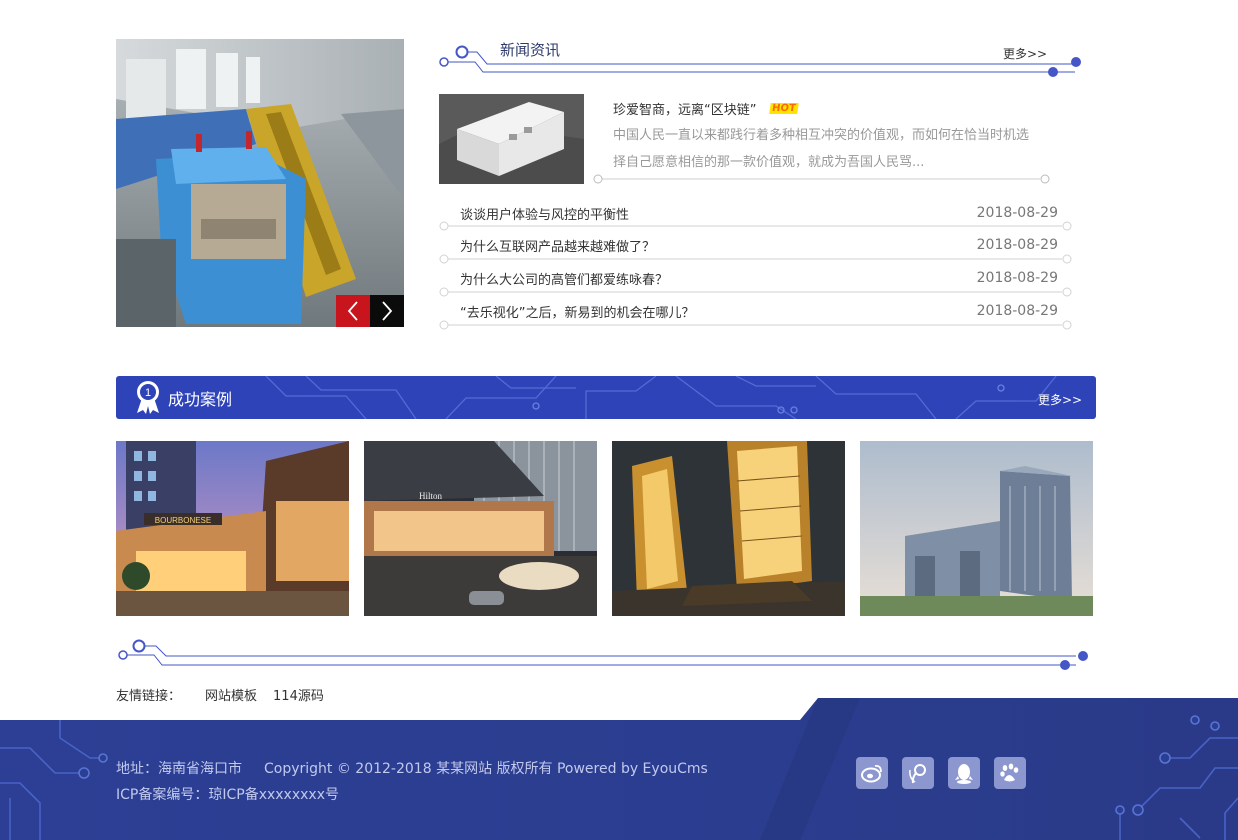 The width and height of the screenshot is (1238, 840). Describe the element at coordinates (511, 139) in the screenshot. I see `featured-news-thumbnail` at that location.